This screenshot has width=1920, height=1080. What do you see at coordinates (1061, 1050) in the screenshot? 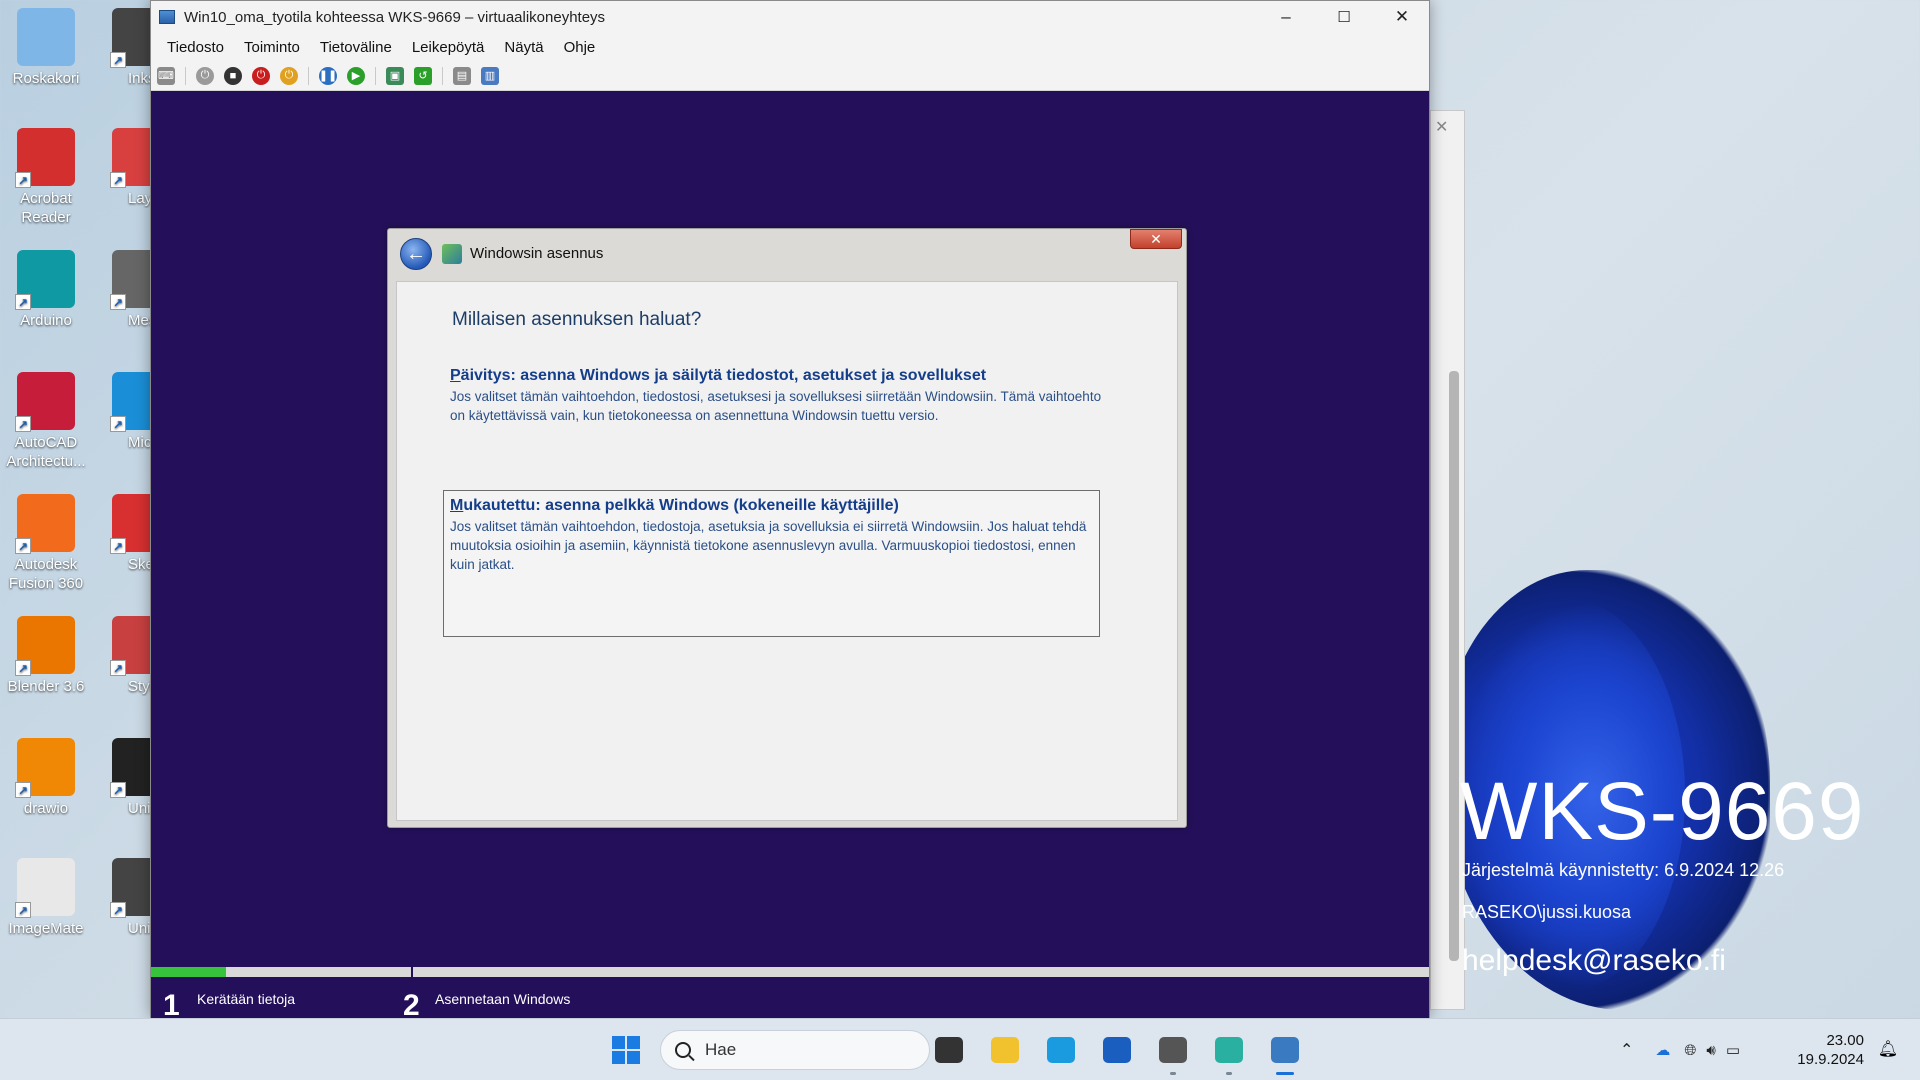
I see `edge-icon` at bounding box center [1061, 1050].